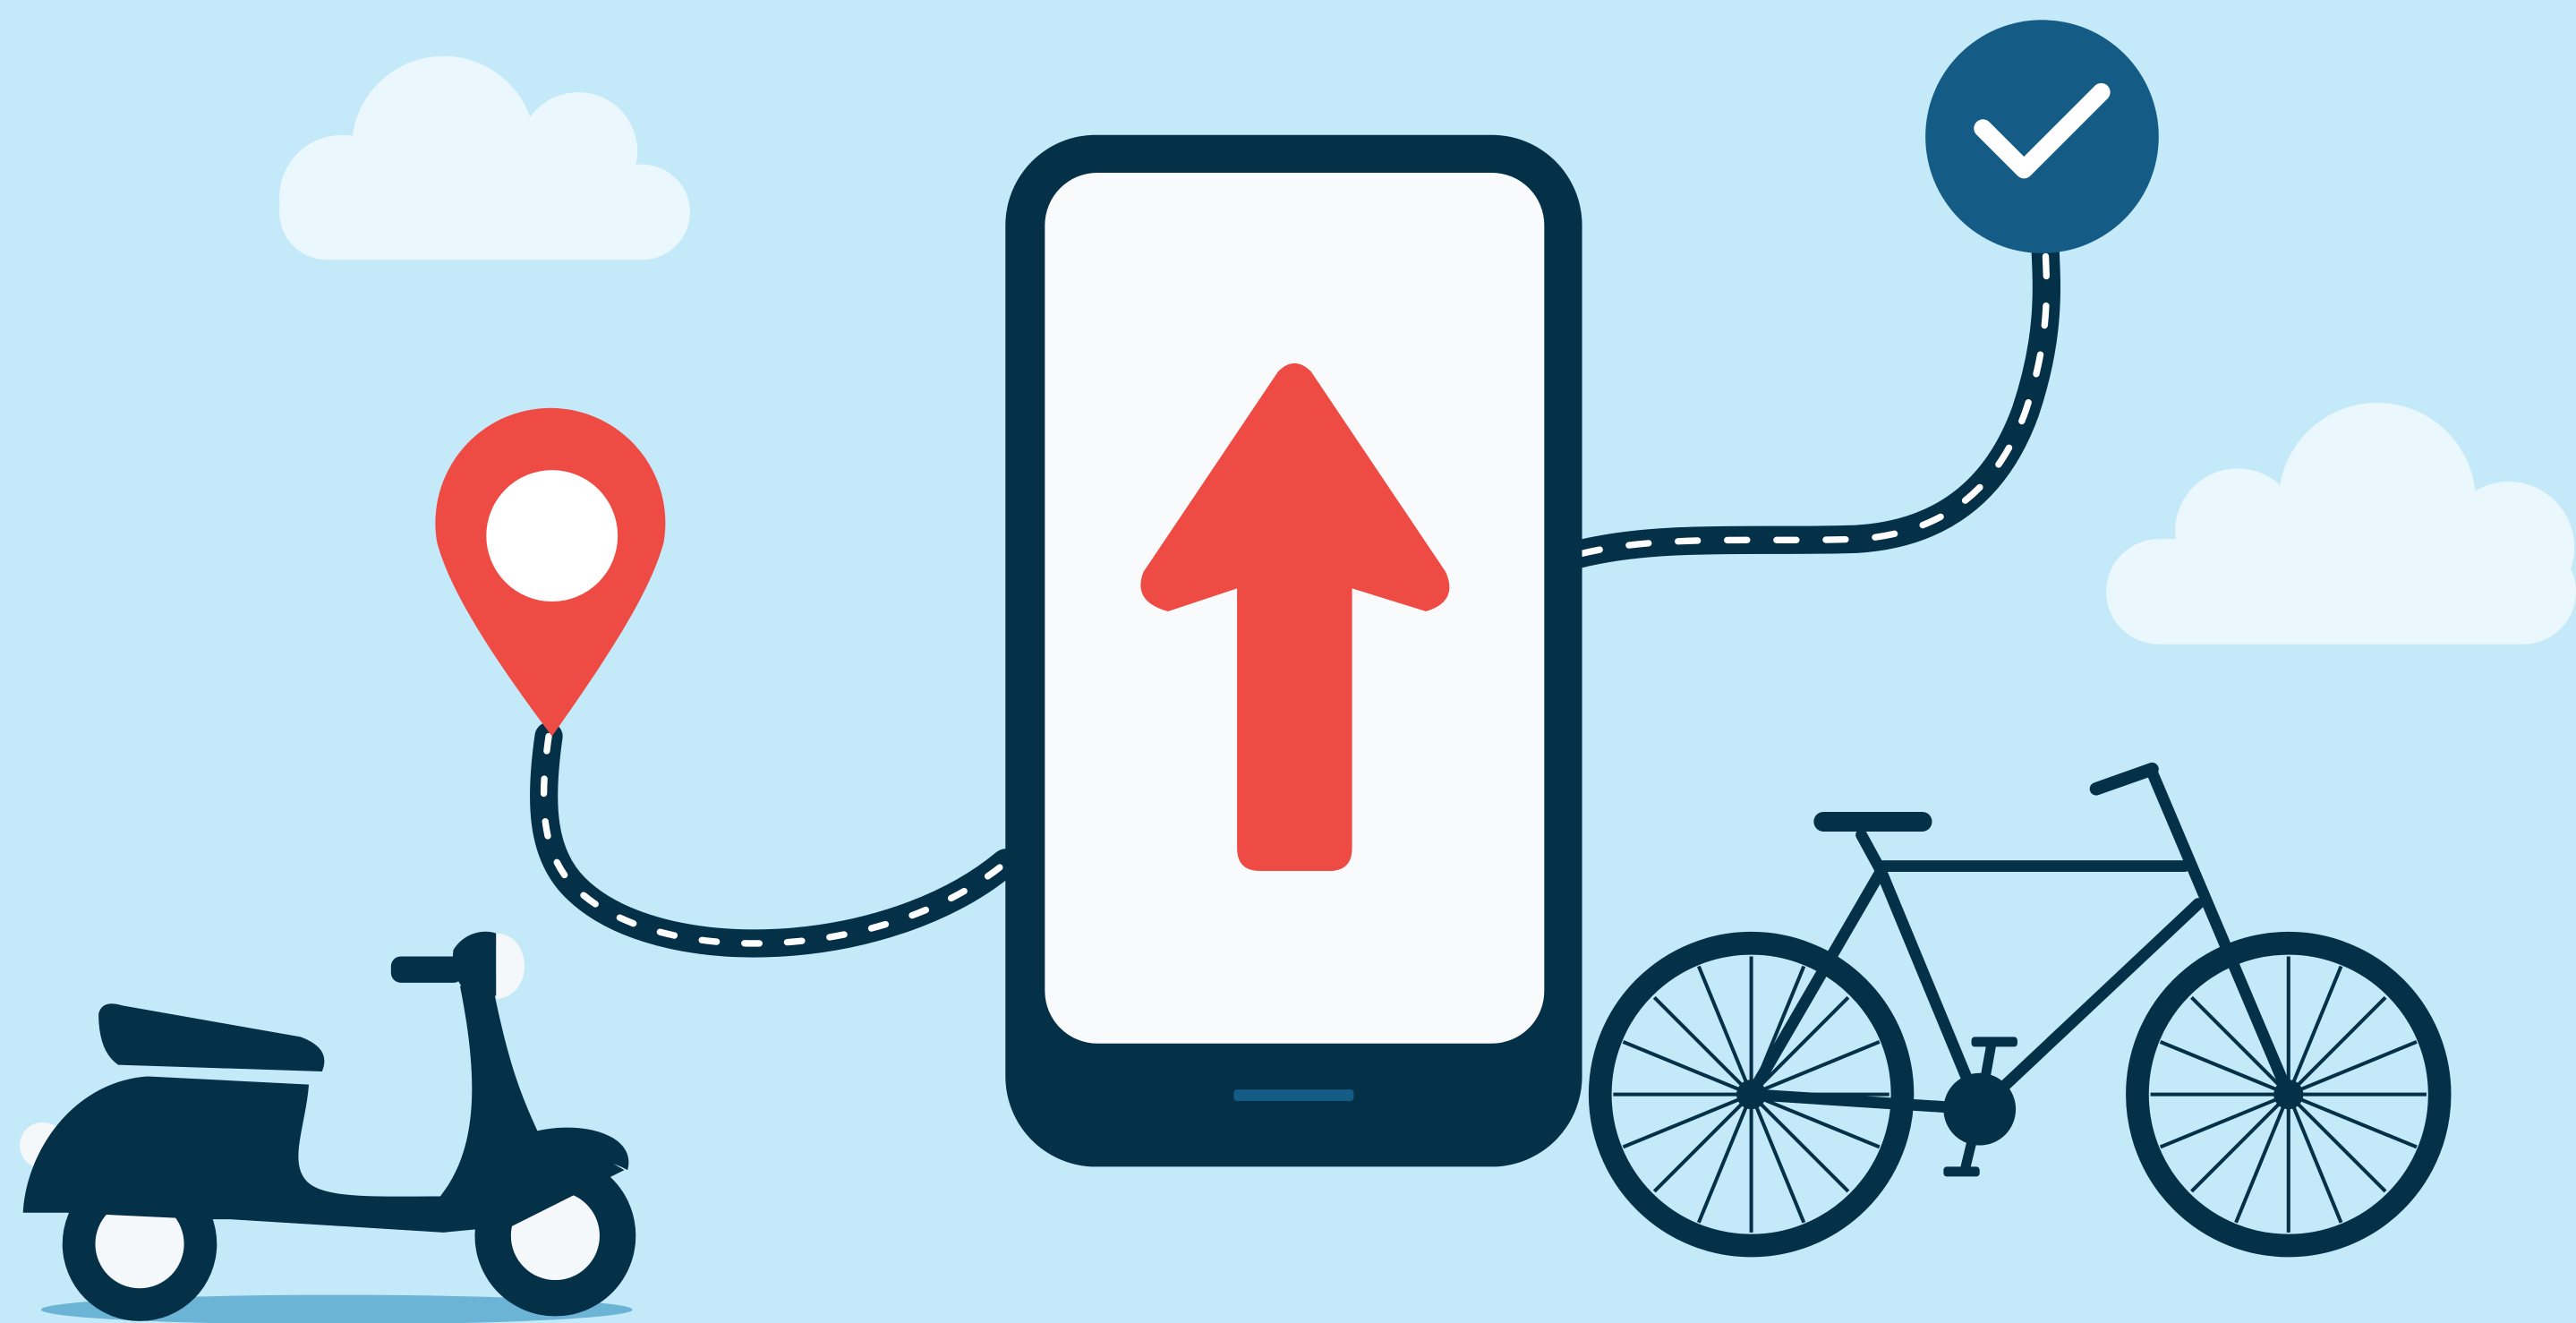  I want to click on checkmark-icon, so click(2042, 136).